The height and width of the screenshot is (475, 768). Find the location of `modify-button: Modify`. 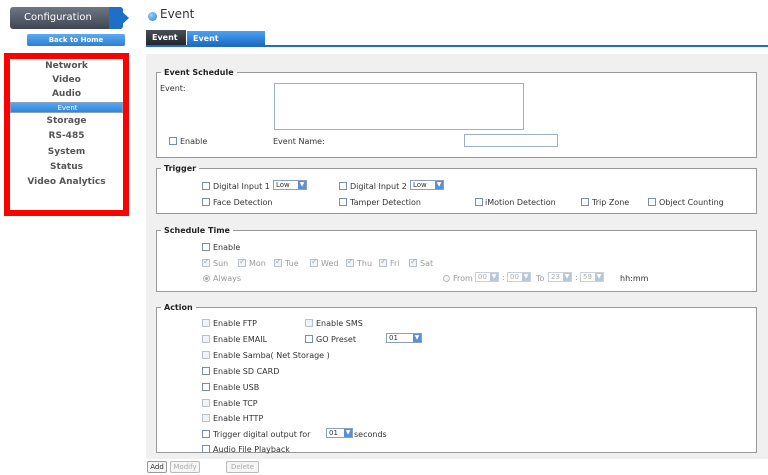

modify-button: Modify is located at coordinates (185, 467).